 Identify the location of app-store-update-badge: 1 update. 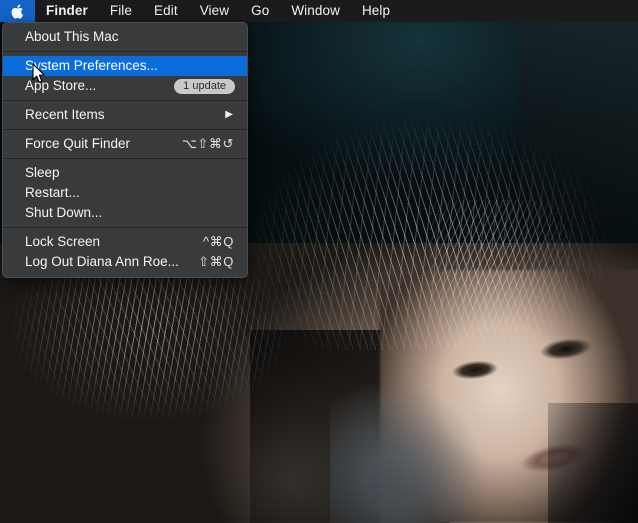
(204, 86).